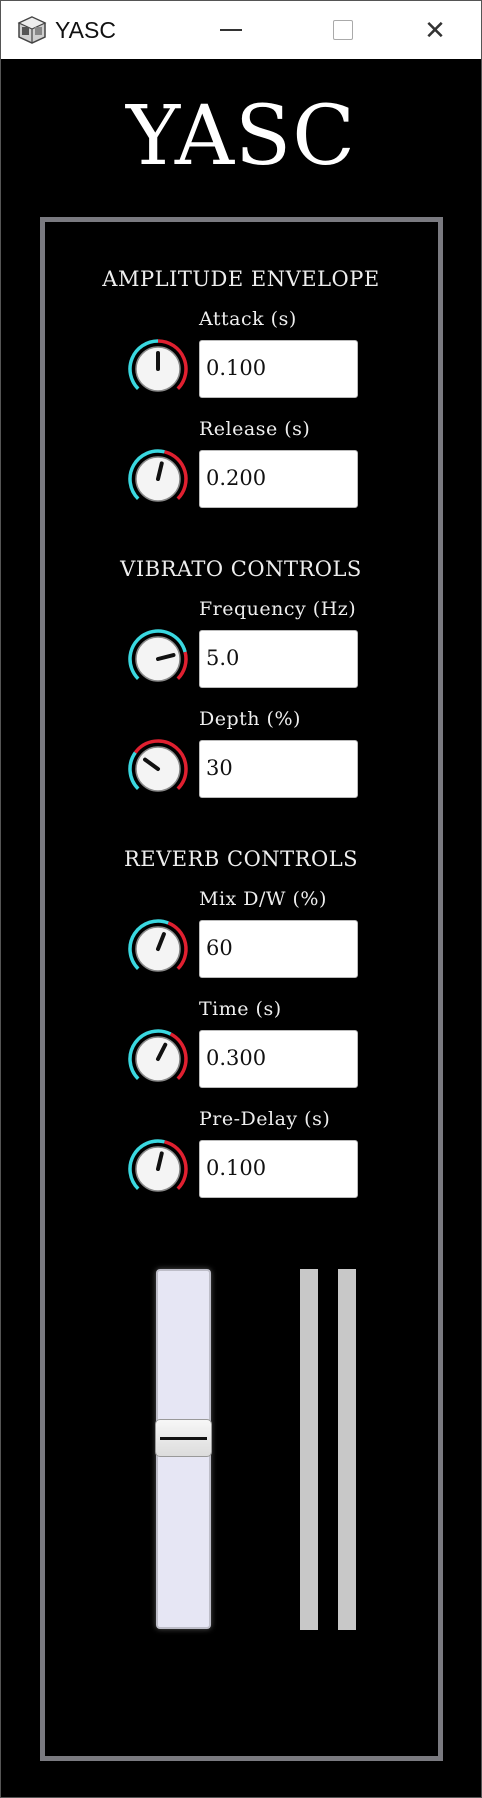 The width and height of the screenshot is (482, 1798). What do you see at coordinates (32, 30) in the screenshot?
I see `cube-icon` at bounding box center [32, 30].